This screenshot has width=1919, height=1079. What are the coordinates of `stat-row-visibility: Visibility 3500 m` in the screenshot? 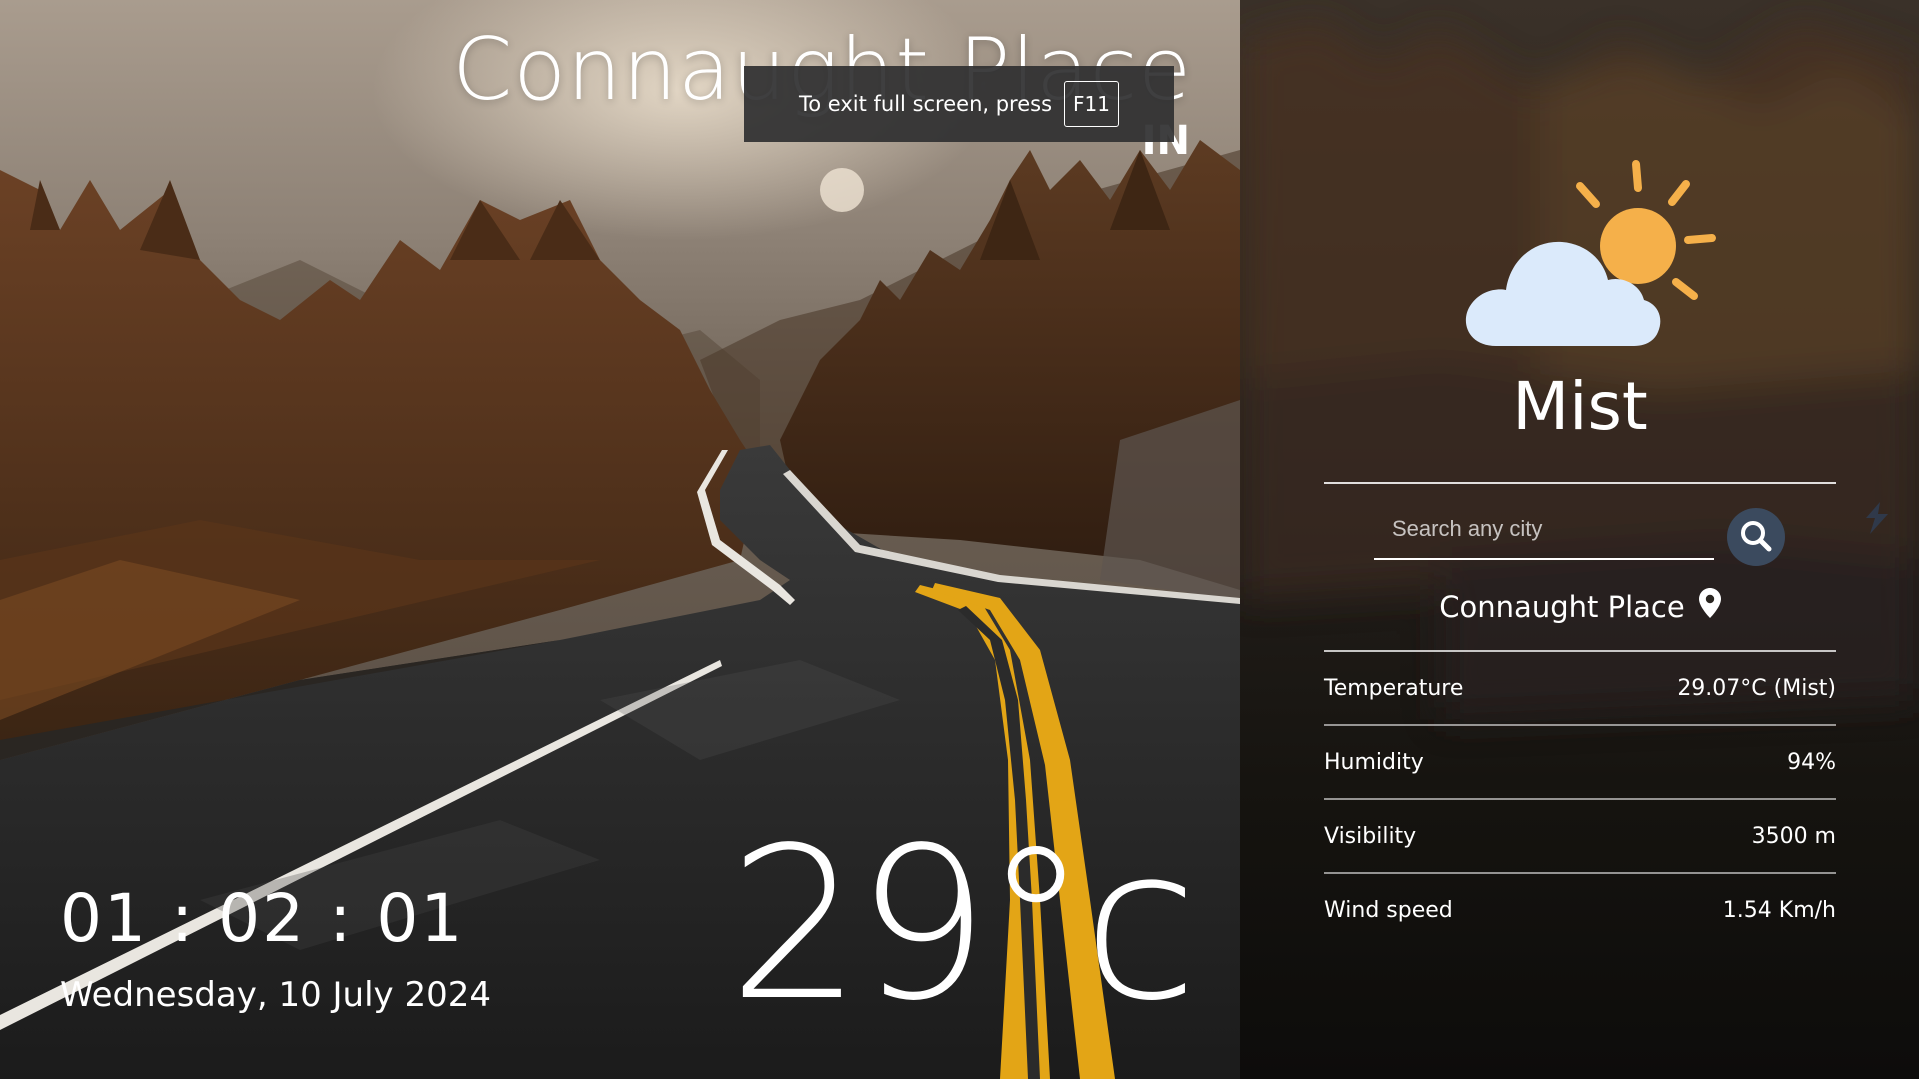 It's located at (1580, 837).